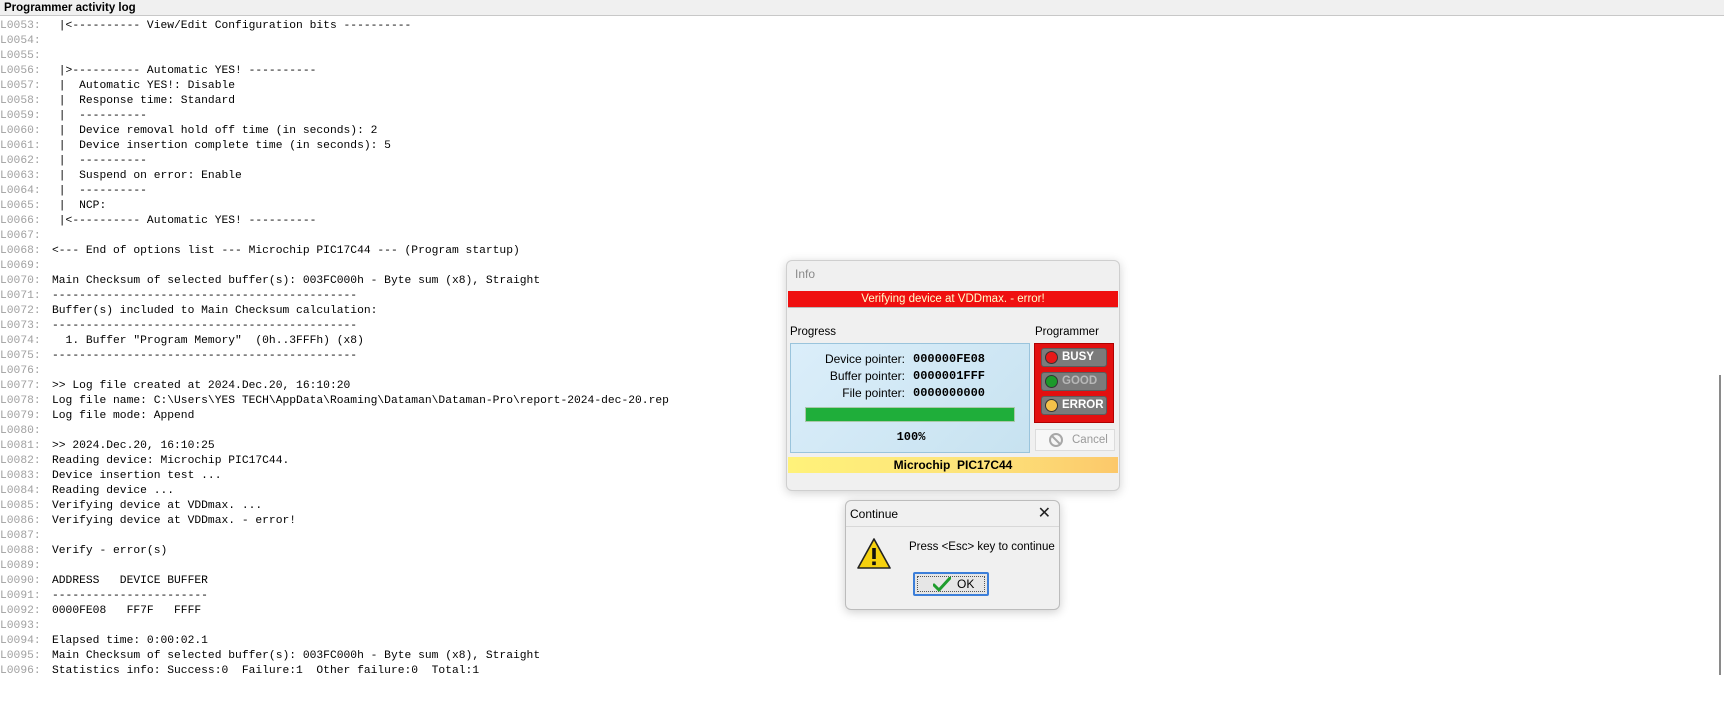 The height and width of the screenshot is (705, 1724). What do you see at coordinates (20, 131) in the screenshot?
I see `line-number: L0060:` at bounding box center [20, 131].